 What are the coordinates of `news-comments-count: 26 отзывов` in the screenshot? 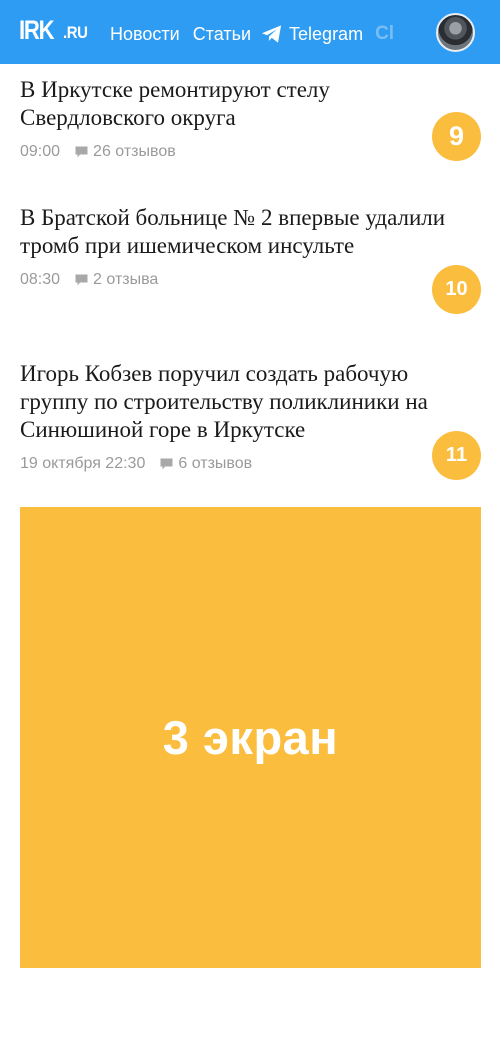 It's located at (134, 152).